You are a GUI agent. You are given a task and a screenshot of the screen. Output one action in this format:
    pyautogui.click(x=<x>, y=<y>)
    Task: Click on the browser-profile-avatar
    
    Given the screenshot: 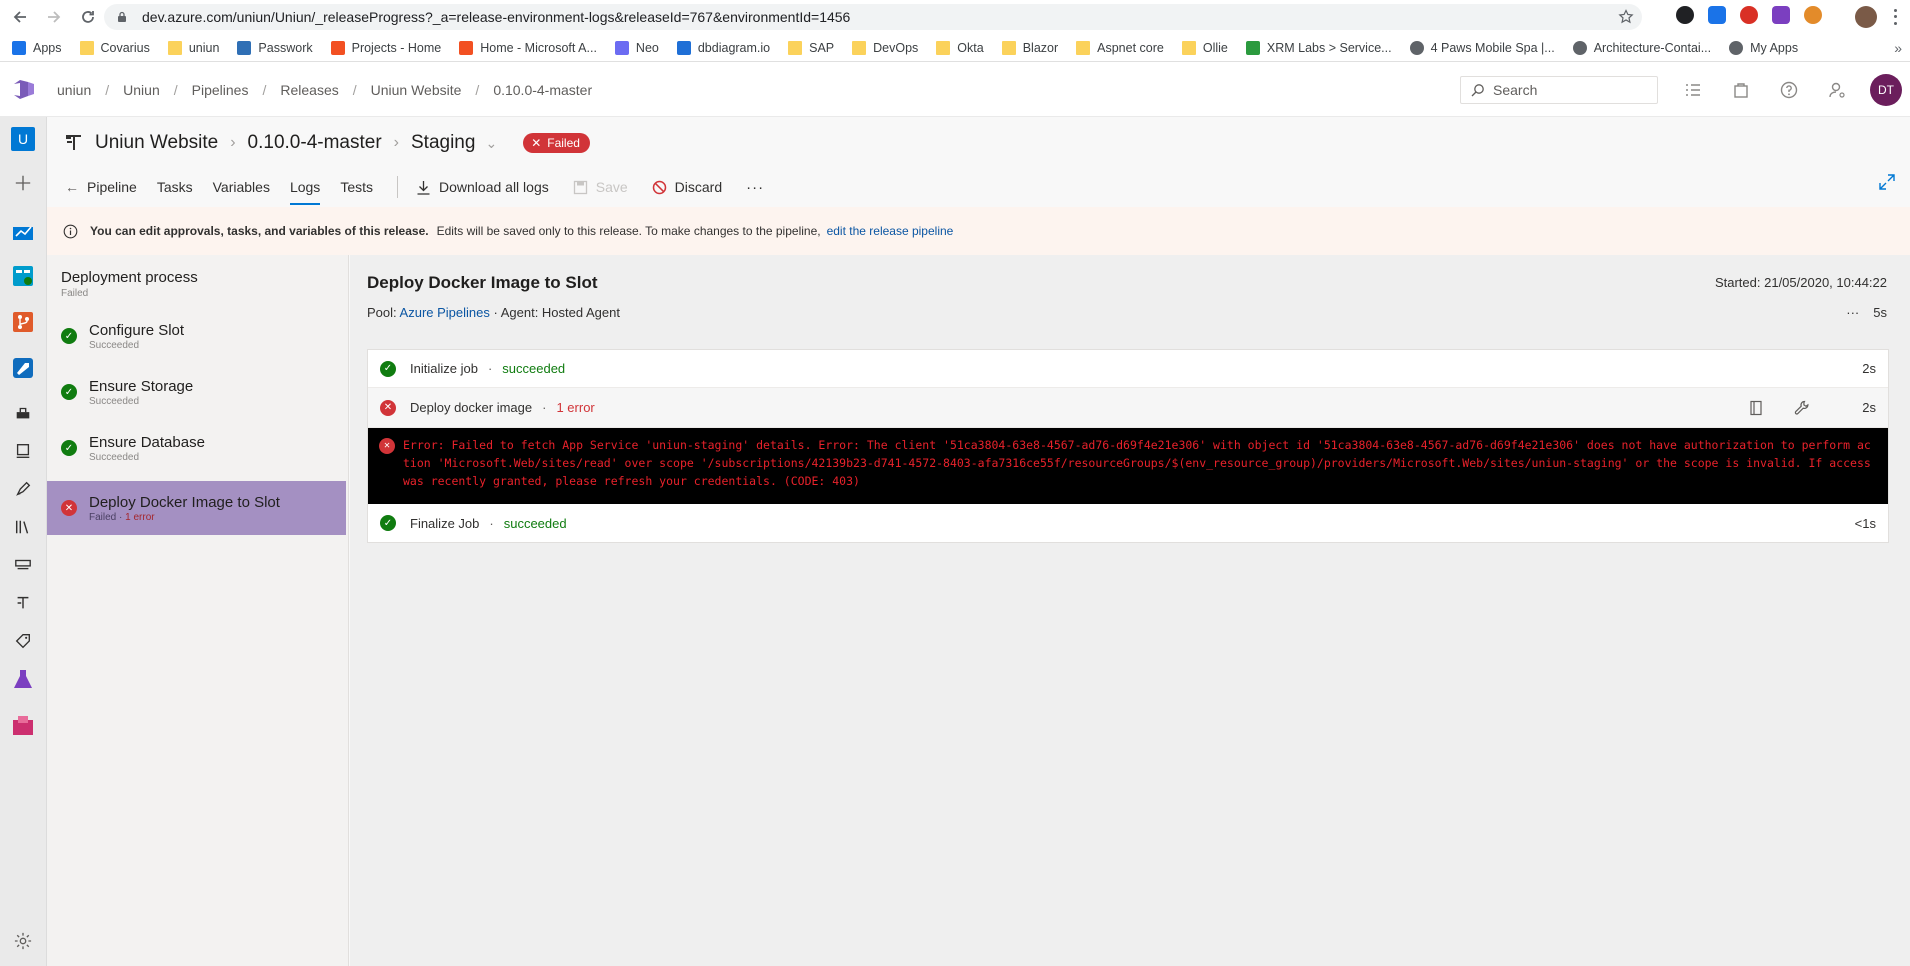 What is the action you would take?
    pyautogui.click(x=1866, y=17)
    